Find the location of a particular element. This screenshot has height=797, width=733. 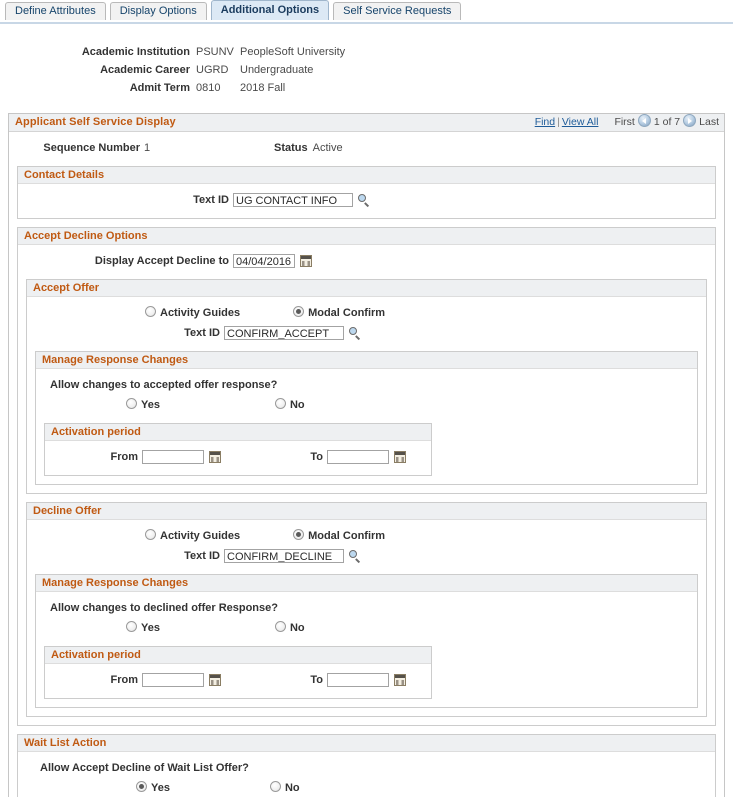

decline-offer-modal-confirm-radio is located at coordinates (299, 534).